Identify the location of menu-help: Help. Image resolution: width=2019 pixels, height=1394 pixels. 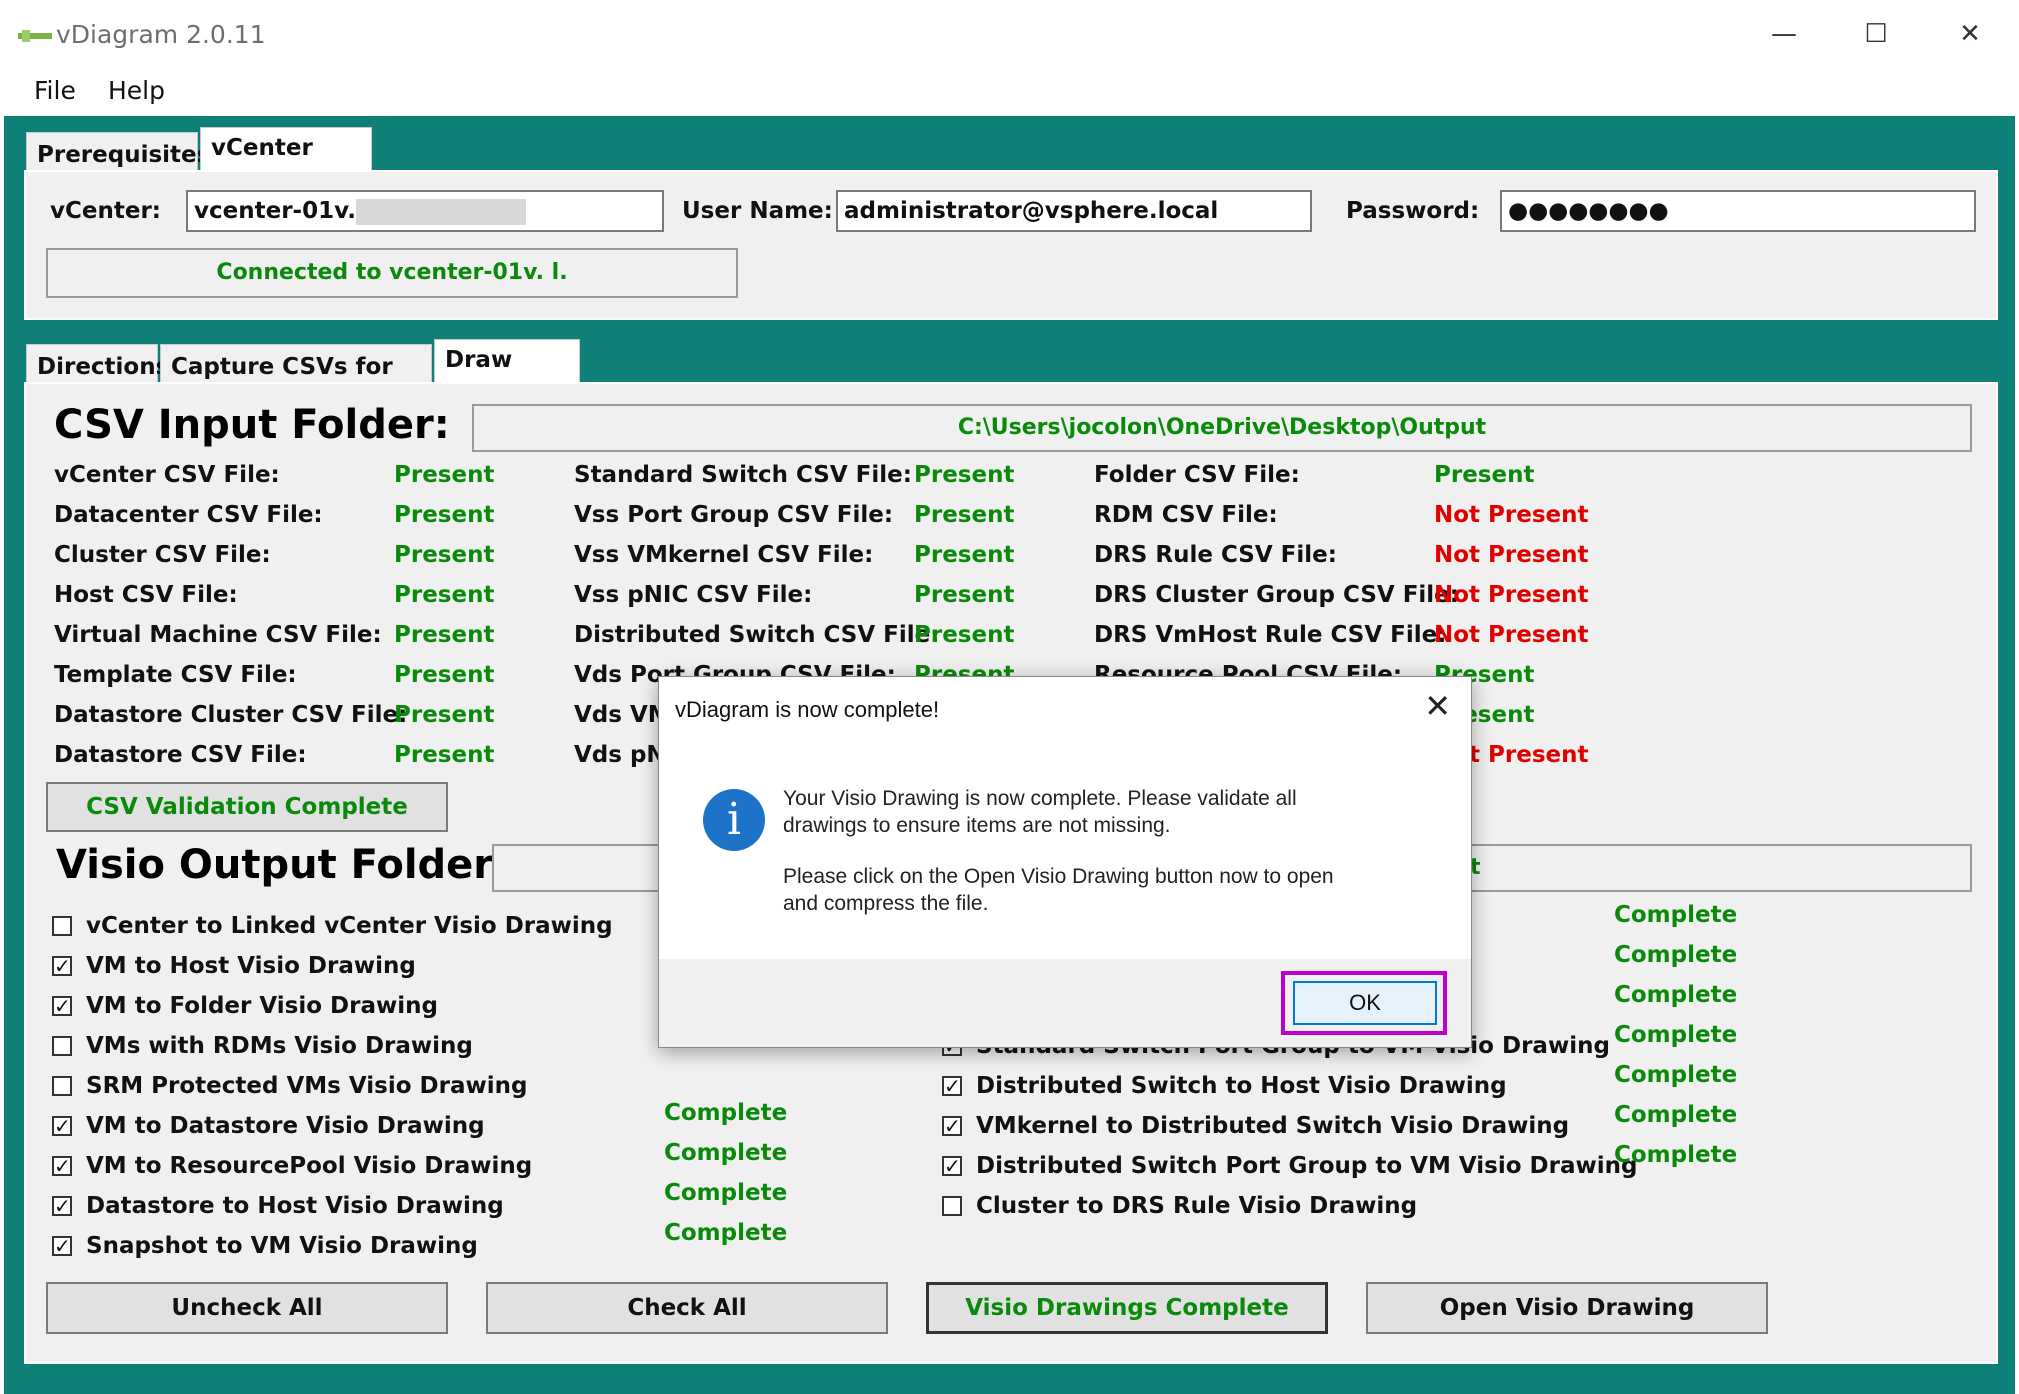
(136, 90).